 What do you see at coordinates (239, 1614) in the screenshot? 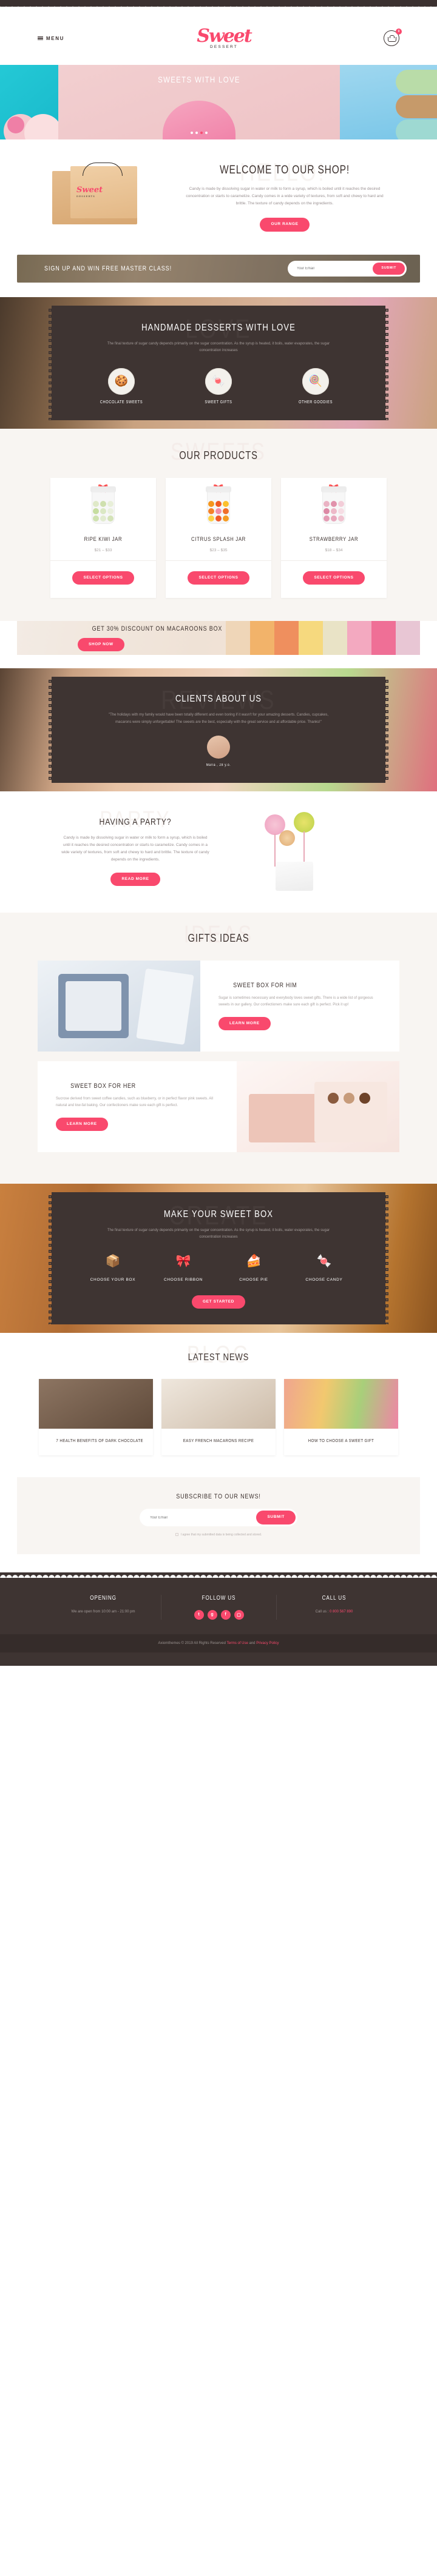
I see `instagram-icon: ▢` at bounding box center [239, 1614].